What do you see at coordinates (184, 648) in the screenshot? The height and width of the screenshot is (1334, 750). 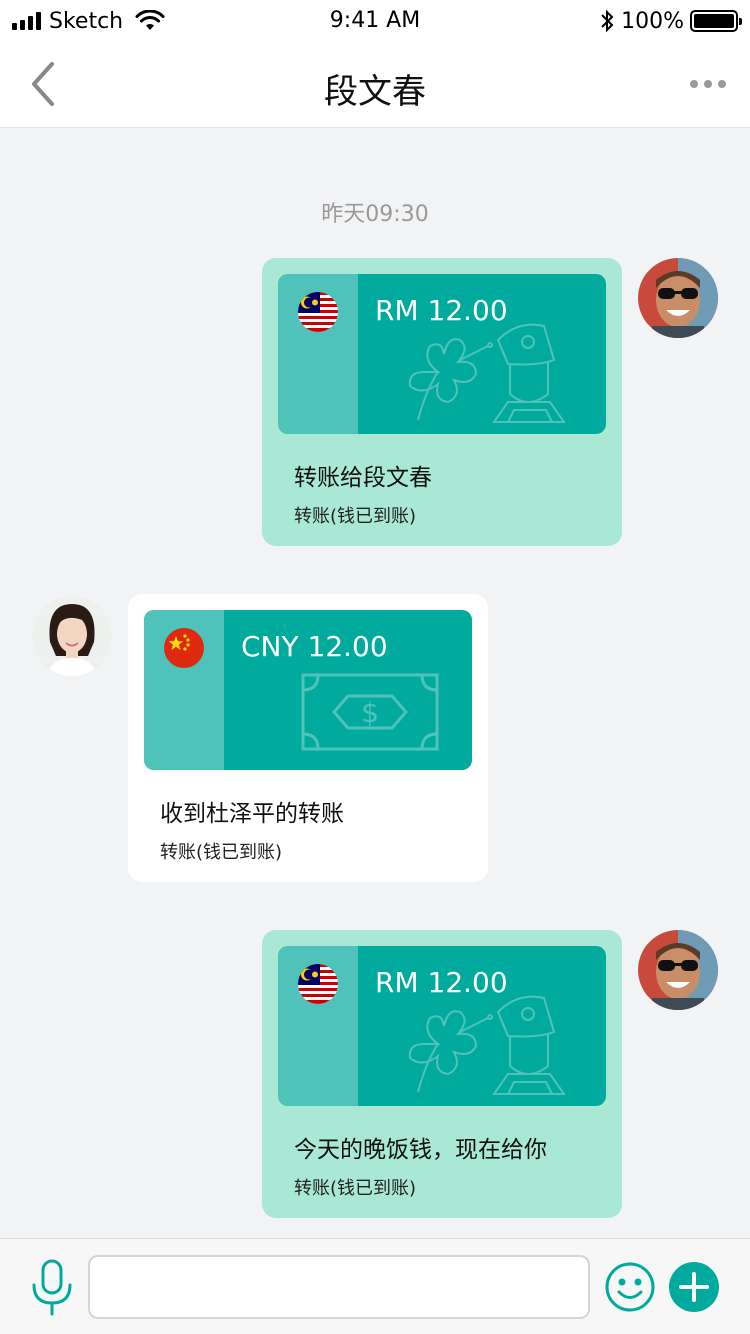 I see `china-flag-icon` at bounding box center [184, 648].